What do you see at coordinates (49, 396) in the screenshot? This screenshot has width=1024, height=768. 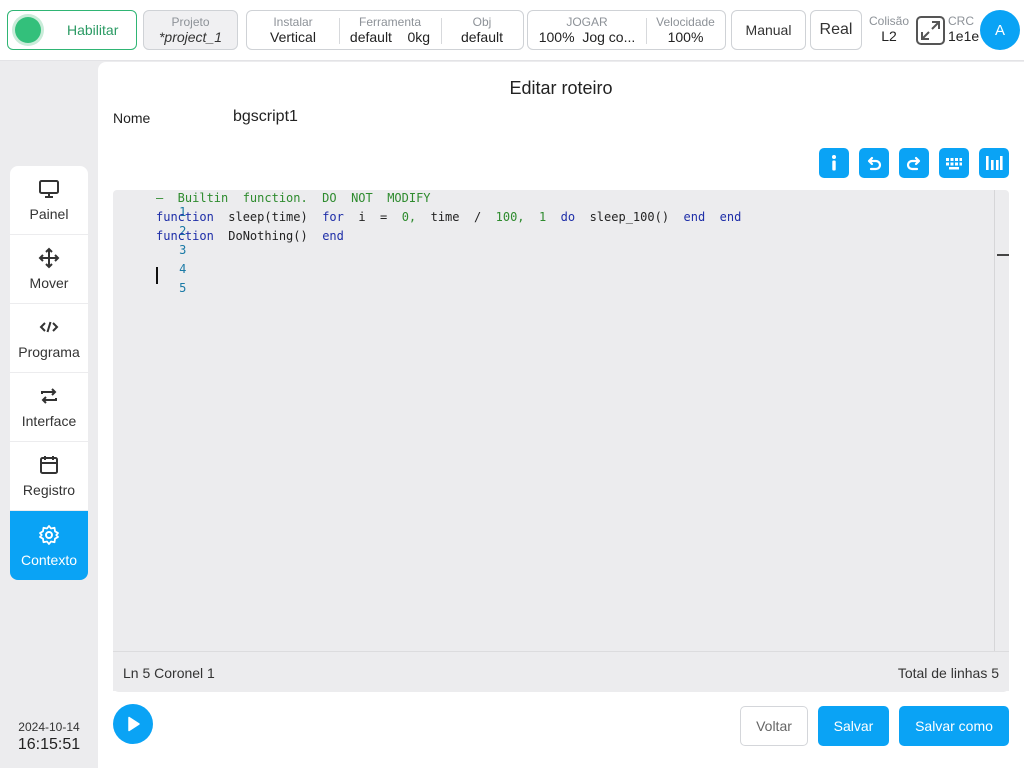 I see `swap-arrows-icon` at bounding box center [49, 396].